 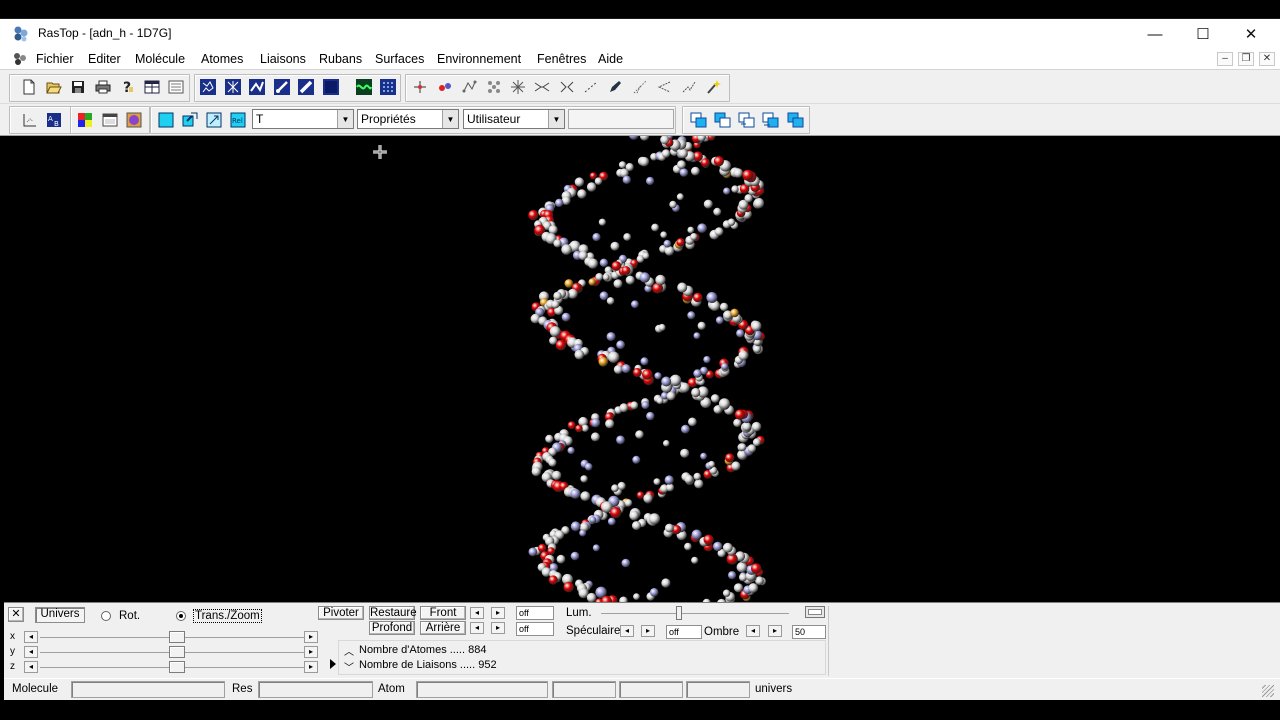 What do you see at coordinates (16, 614) in the screenshot?
I see `close-panel-button: ✕` at bounding box center [16, 614].